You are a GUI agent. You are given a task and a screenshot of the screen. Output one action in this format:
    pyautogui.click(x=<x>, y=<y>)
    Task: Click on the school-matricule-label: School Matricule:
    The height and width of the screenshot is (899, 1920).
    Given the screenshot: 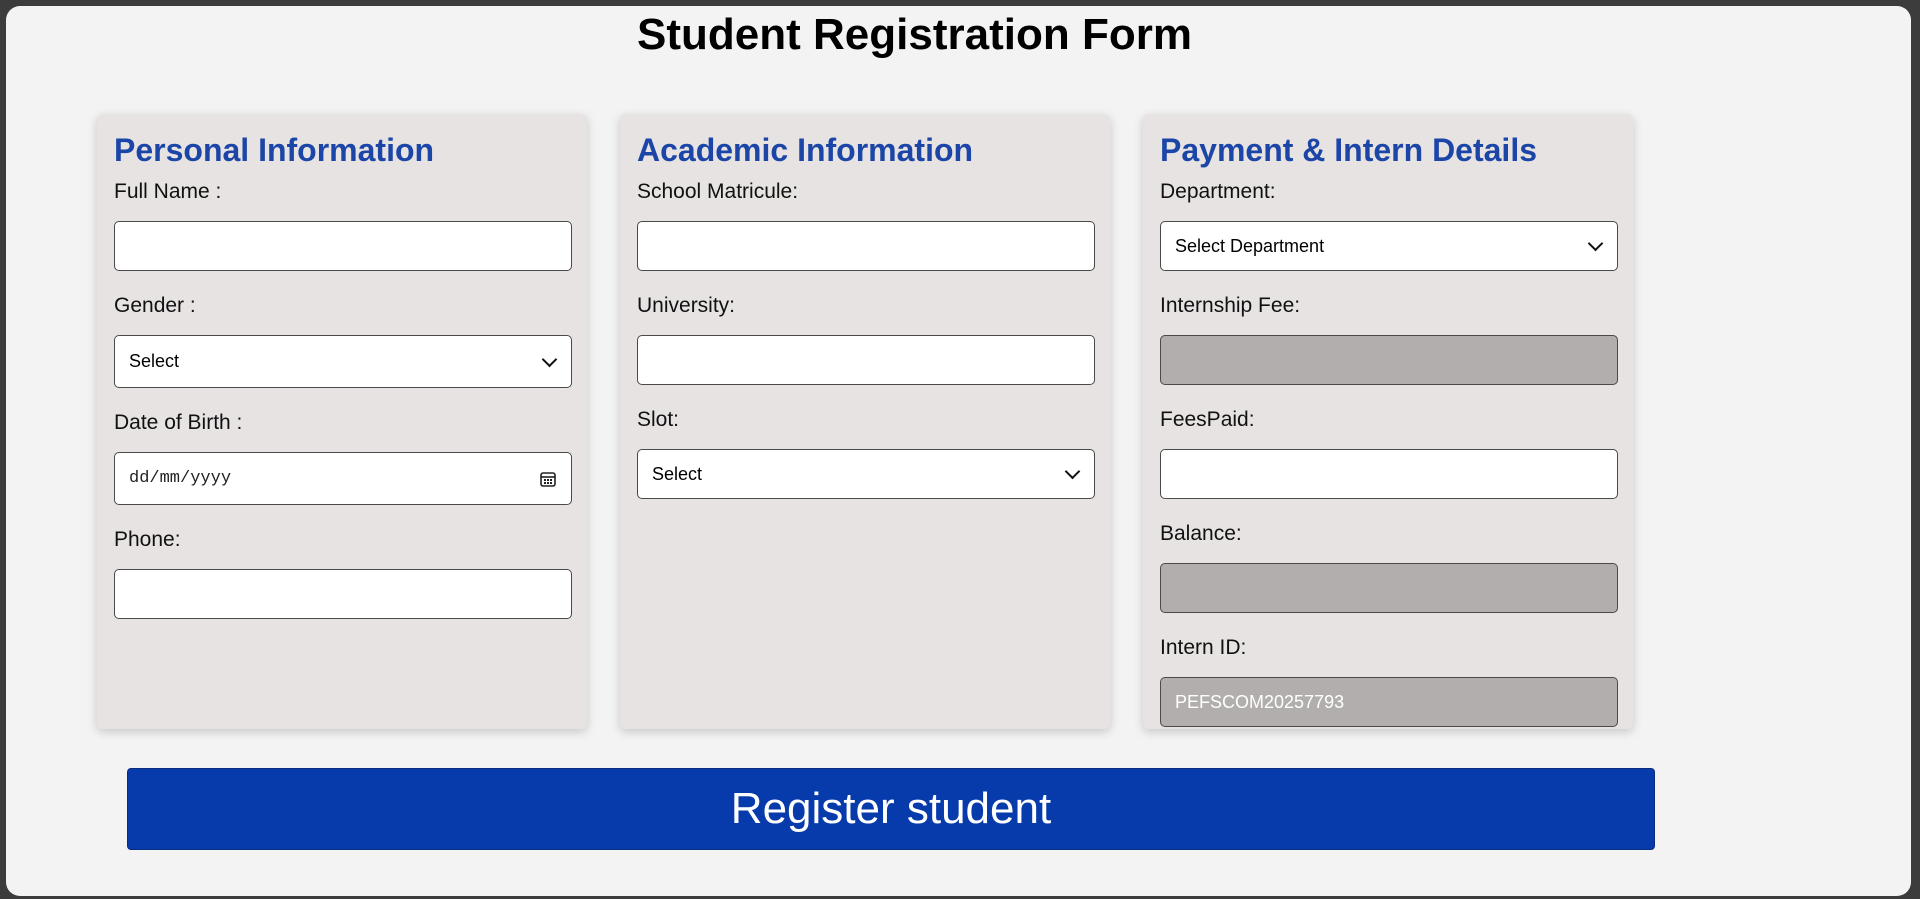 What is the action you would take?
    pyautogui.click(x=718, y=191)
    